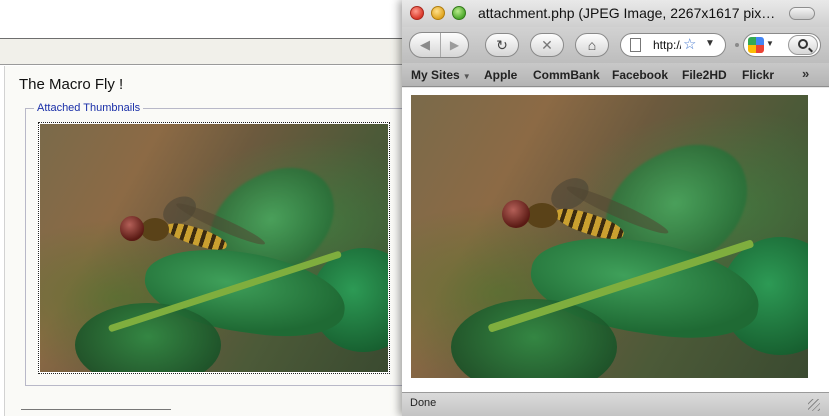  Describe the element at coordinates (710, 43) in the screenshot. I see `history-dropdown-icon: ▼` at that location.